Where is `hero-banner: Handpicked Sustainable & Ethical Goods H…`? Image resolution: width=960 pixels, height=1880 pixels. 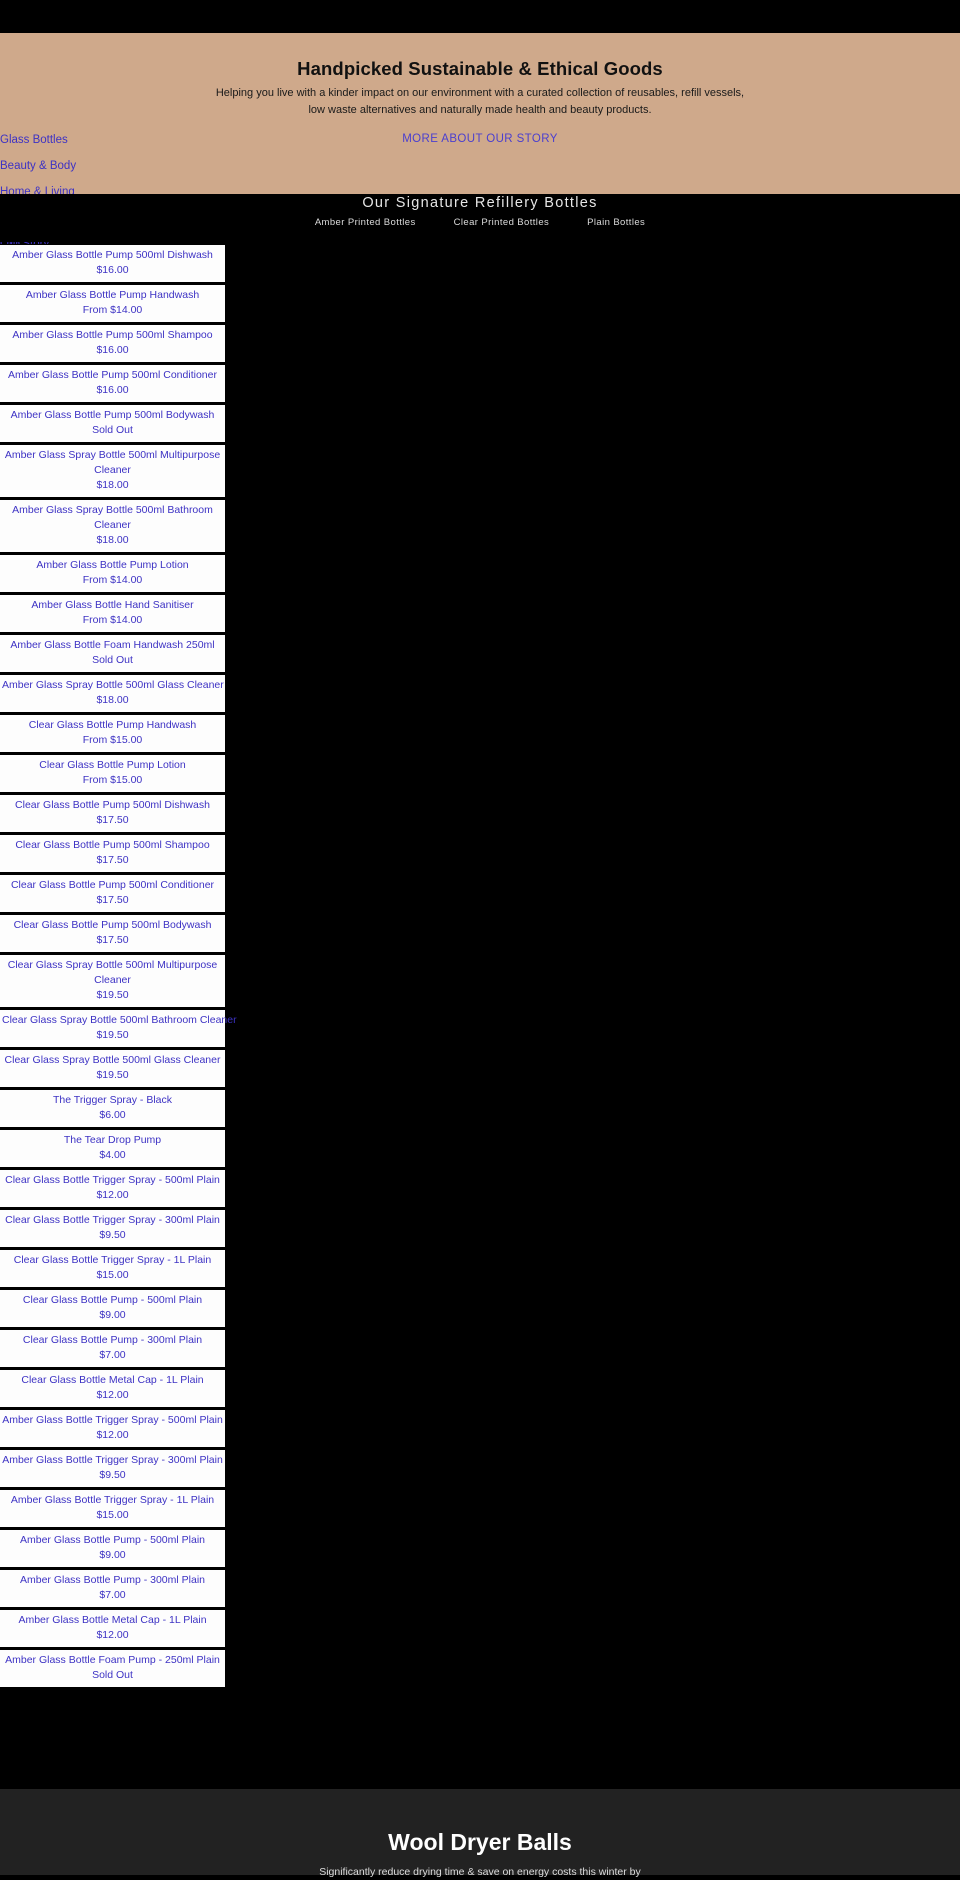 hero-banner: Handpicked Sustainable & Ethical Goods H… is located at coordinates (480, 113).